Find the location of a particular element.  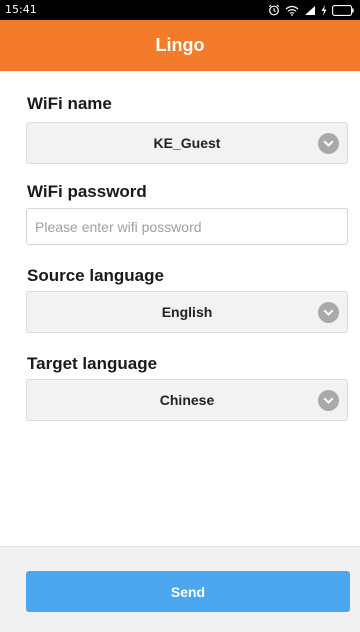

target-language-value: Chinese is located at coordinates (187, 400).